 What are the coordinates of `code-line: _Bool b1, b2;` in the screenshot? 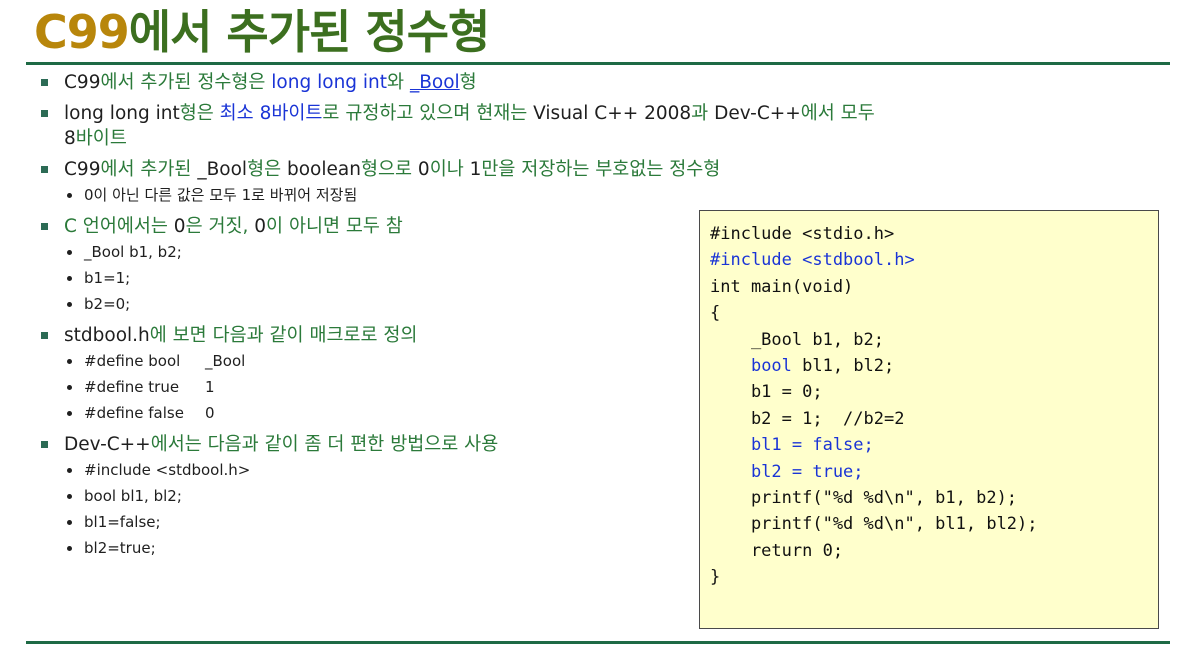 It's located at (797, 339).